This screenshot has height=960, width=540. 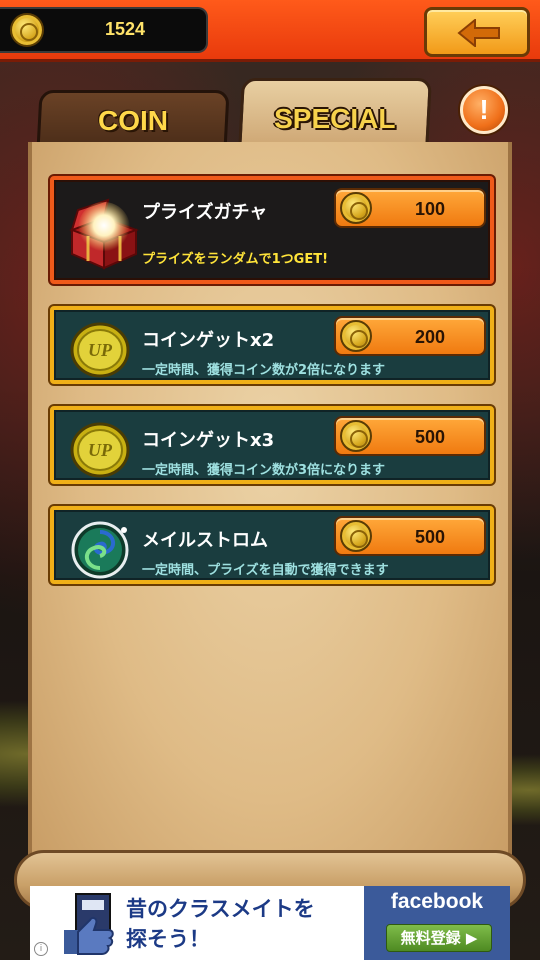 I want to click on shop-item-coin-get-x2: UP コインゲットx2 200 一定時間、獲得コイン数が2倍になります, so click(x=272, y=345).